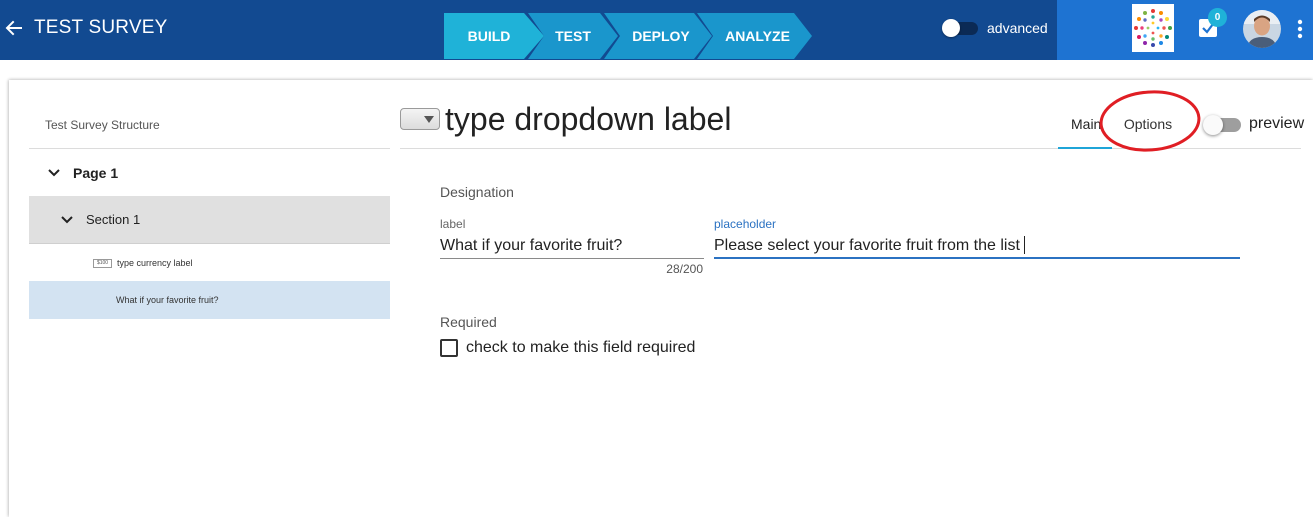  What do you see at coordinates (209, 172) in the screenshot?
I see `tree-item-page: Page 1` at bounding box center [209, 172].